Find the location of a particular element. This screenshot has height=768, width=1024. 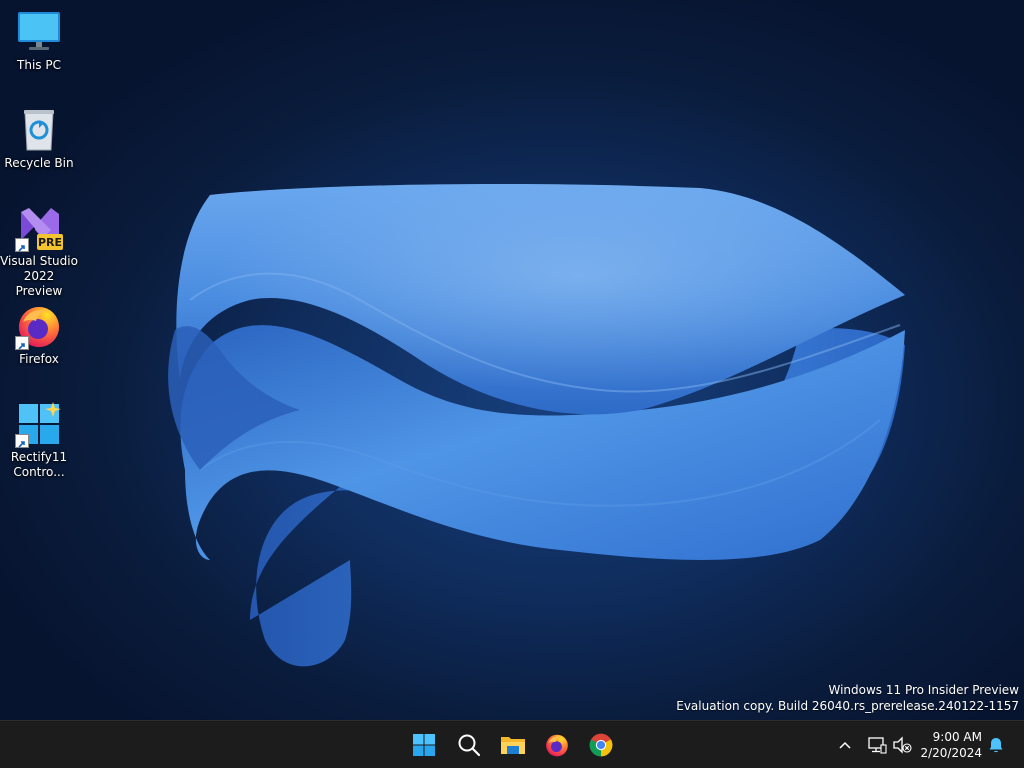

clock-date: 2/20/2024 is located at coordinates (951, 753).